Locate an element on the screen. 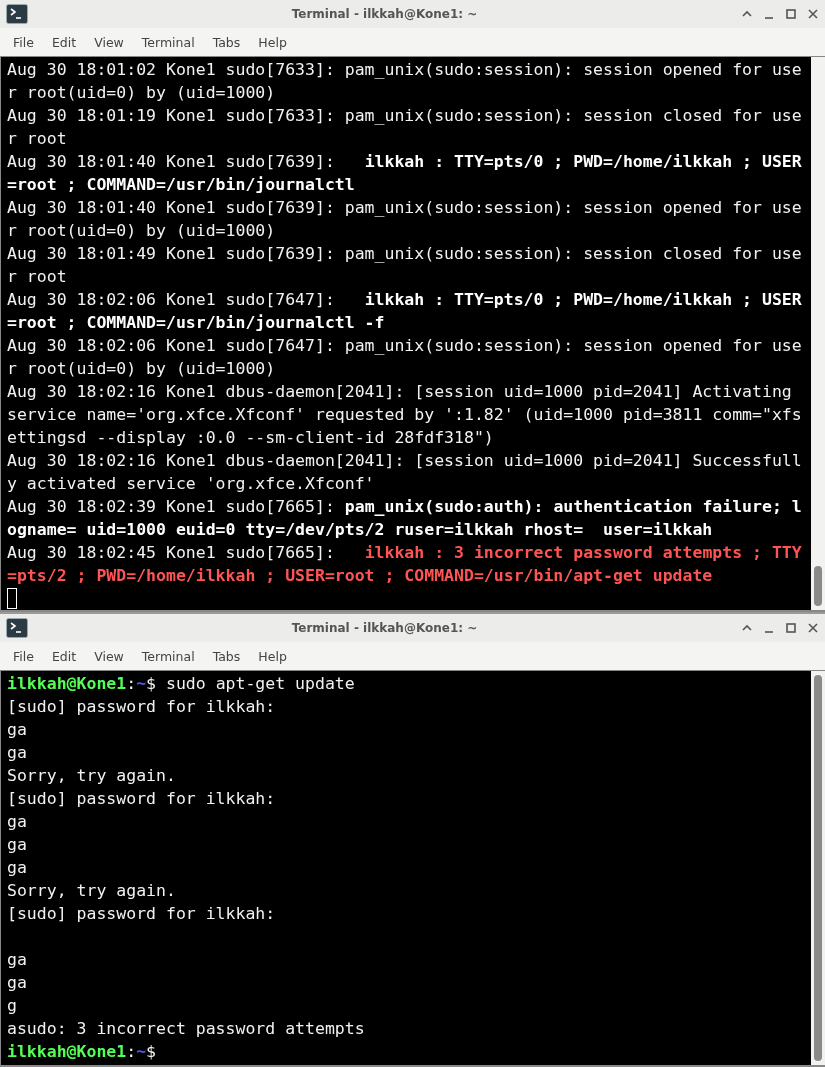 The width and height of the screenshot is (825, 1067). terminal-line: ilkkah@Kone1:~$ sudo apt-get update is located at coordinates (181, 684).